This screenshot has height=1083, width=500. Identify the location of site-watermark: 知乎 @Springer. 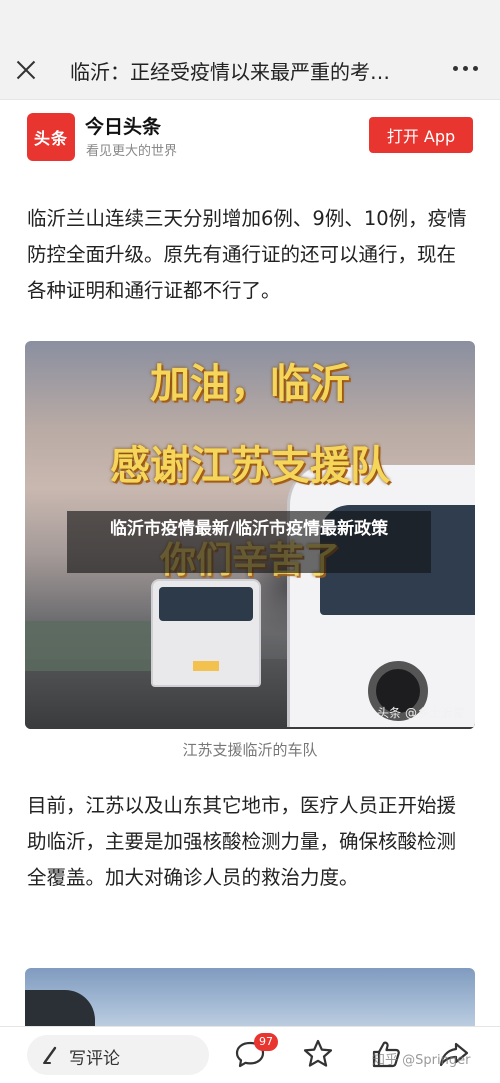
(421, 1060).